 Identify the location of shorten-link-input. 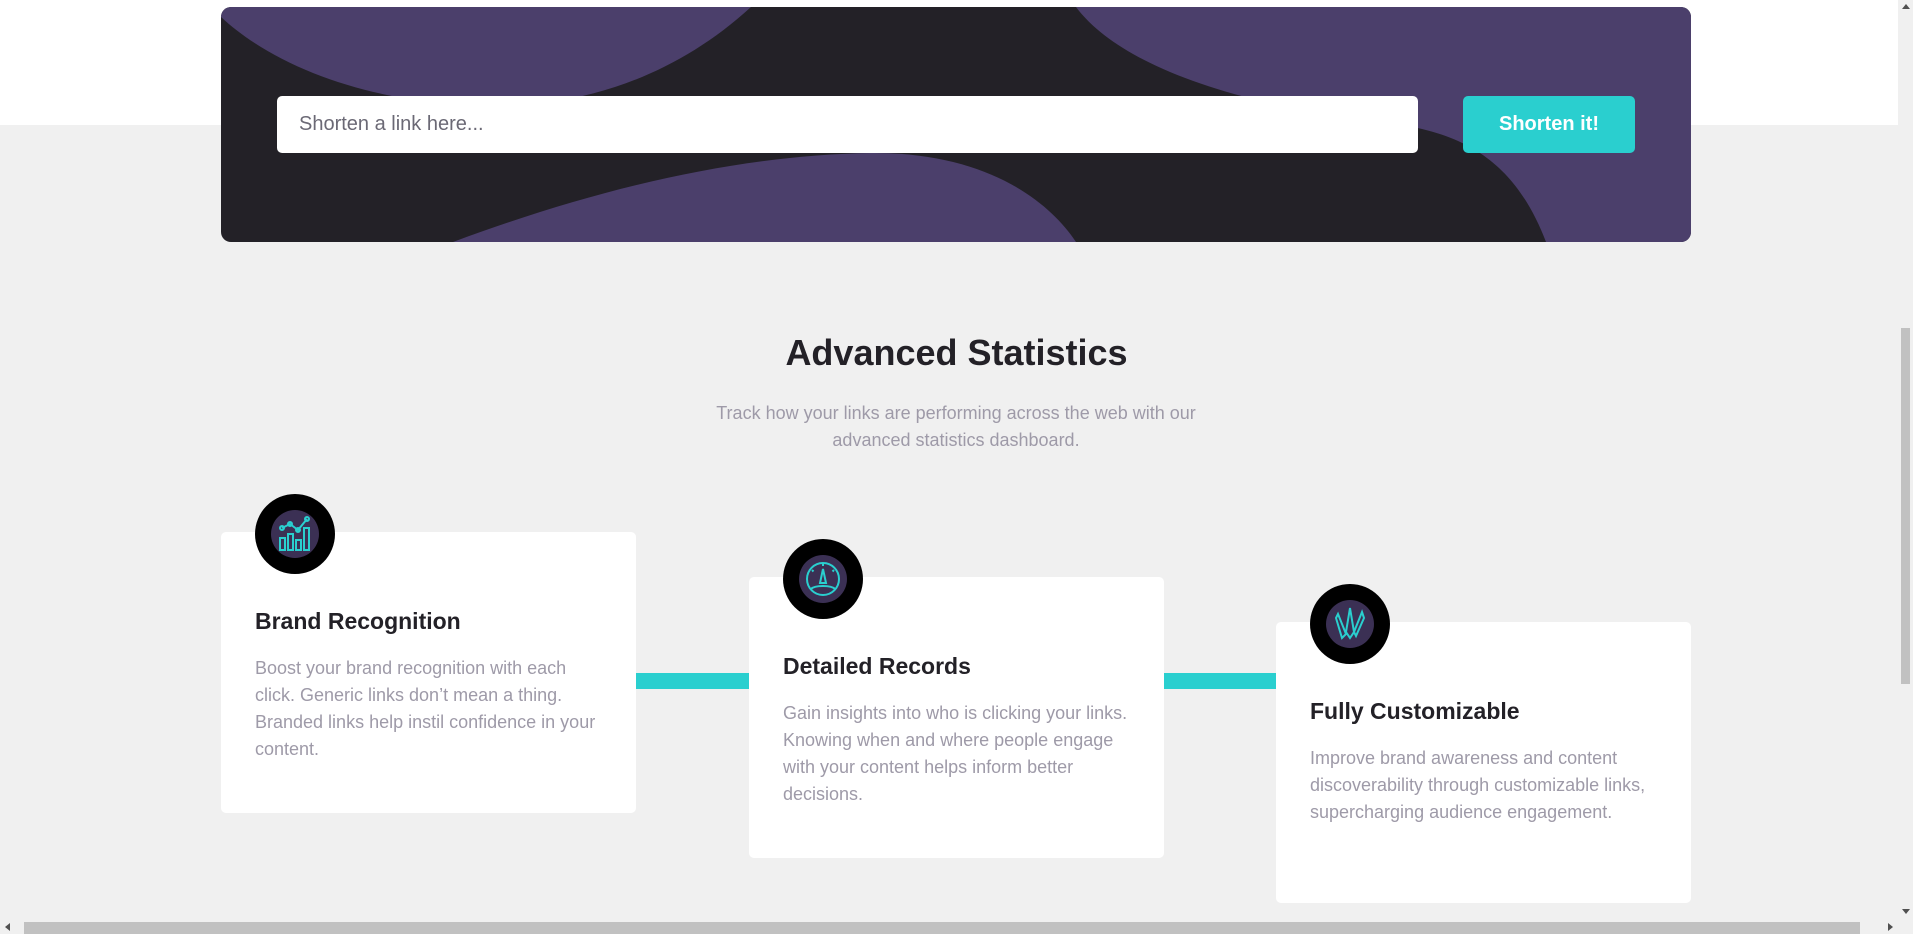
(847, 124).